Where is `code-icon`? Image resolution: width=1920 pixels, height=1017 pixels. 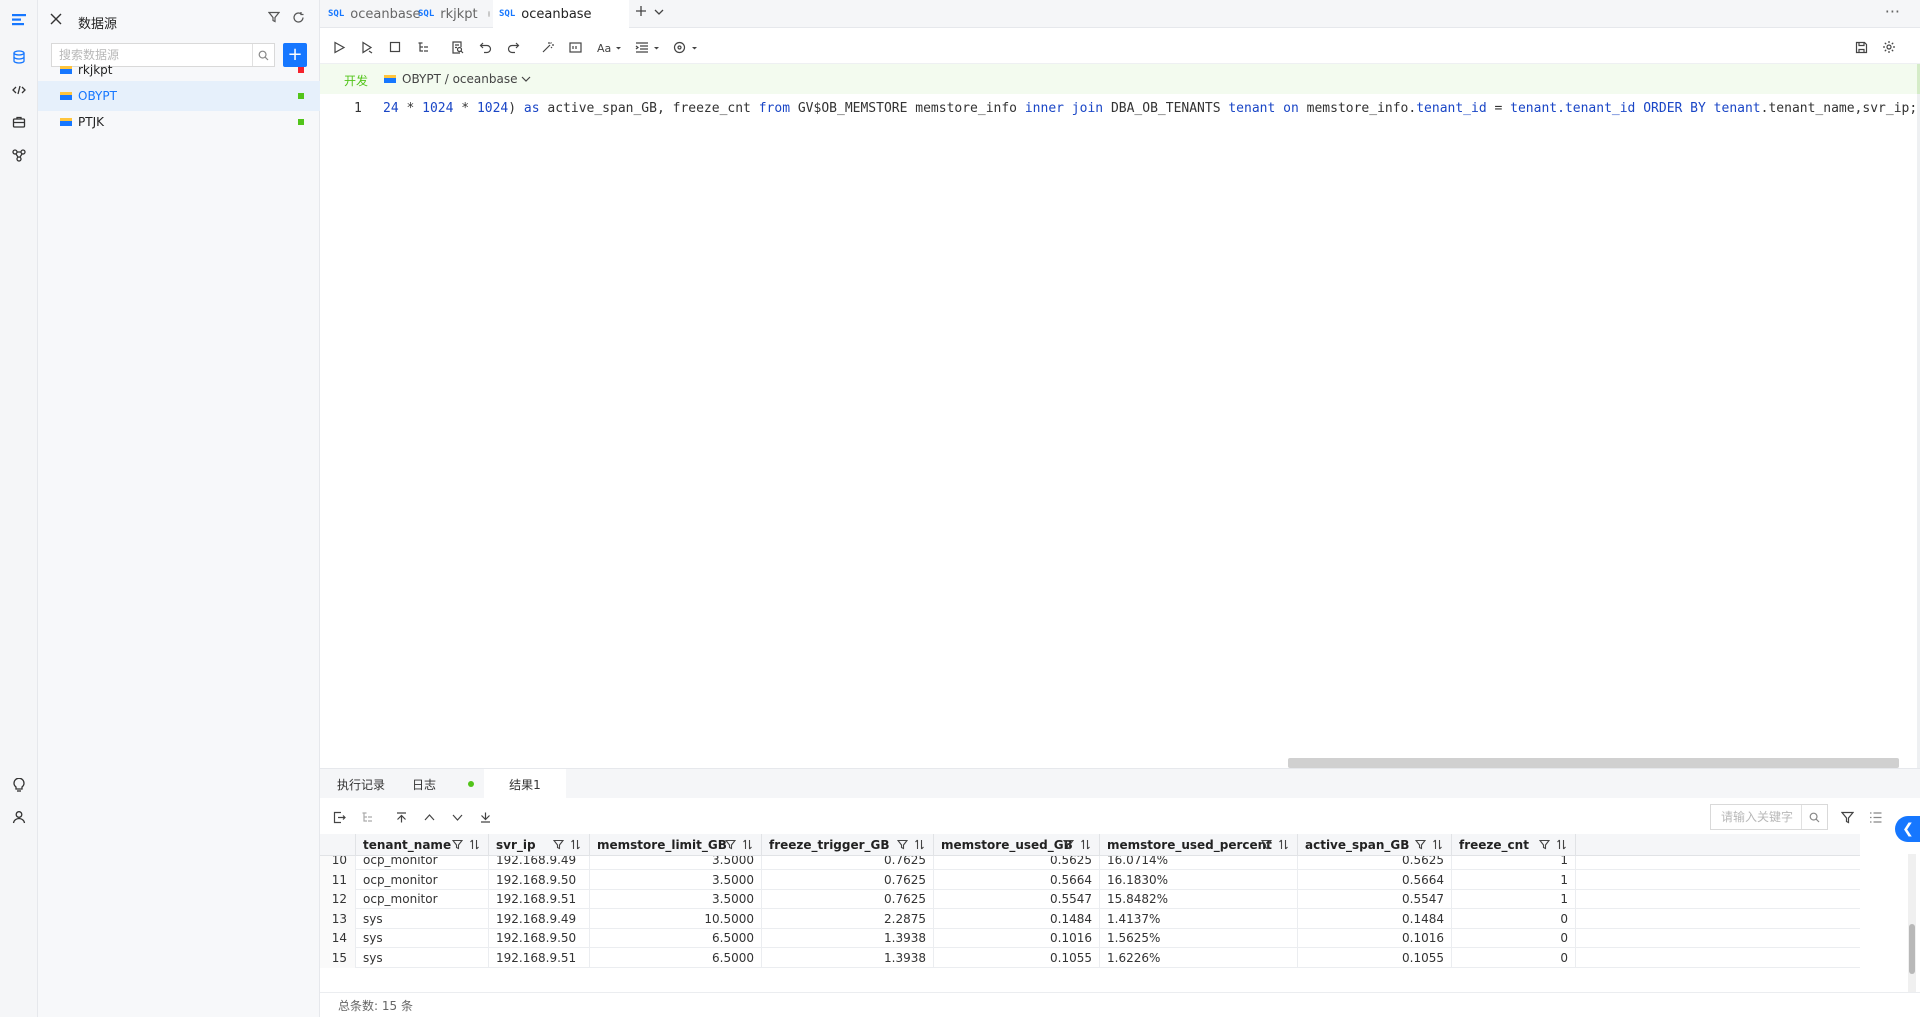
code-icon is located at coordinates (19, 90).